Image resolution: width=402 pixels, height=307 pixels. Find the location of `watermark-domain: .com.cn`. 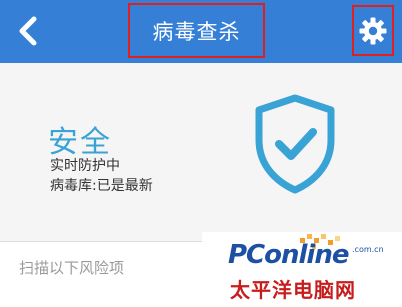

watermark-domain: .com.cn is located at coordinates (368, 249).